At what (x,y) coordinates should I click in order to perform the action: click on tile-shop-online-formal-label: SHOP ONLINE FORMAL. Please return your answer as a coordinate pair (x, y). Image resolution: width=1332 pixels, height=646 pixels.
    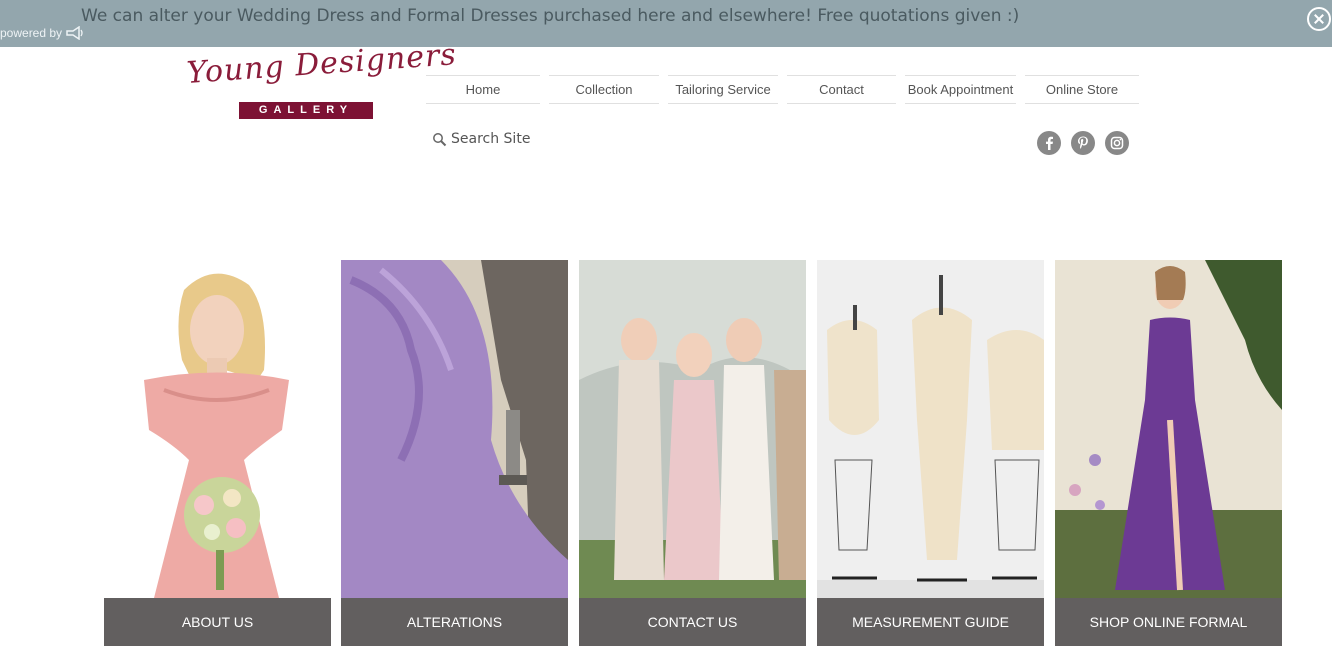
    Looking at the image, I should click on (1168, 622).